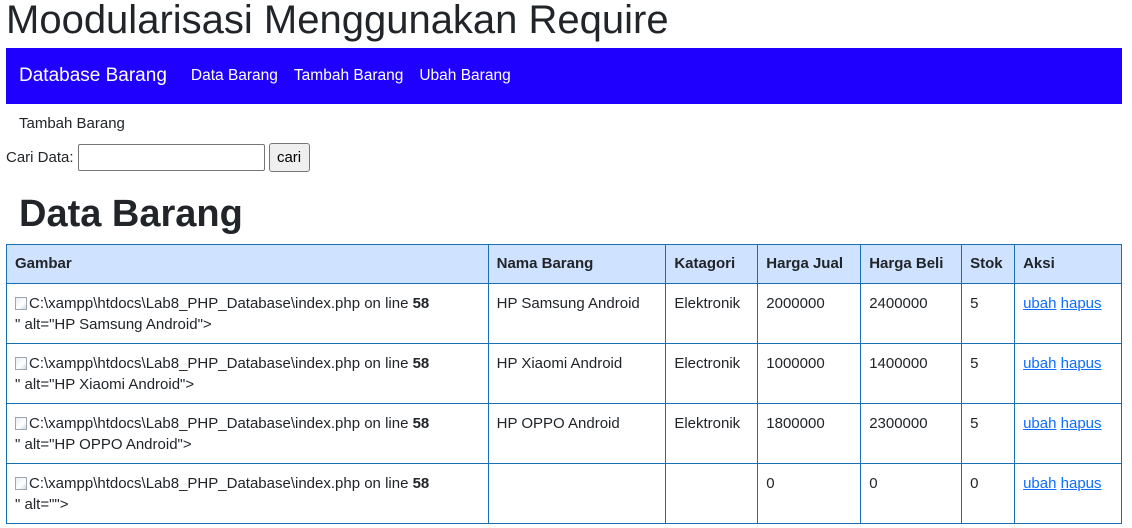 The width and height of the screenshot is (1132, 528). Describe the element at coordinates (712, 264) in the screenshot. I see `header-katagori: Katagori` at that location.